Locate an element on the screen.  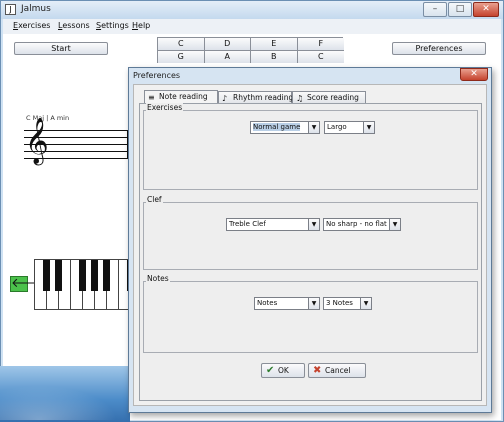
game-type-value: Normal game is located at coordinates (277, 127).